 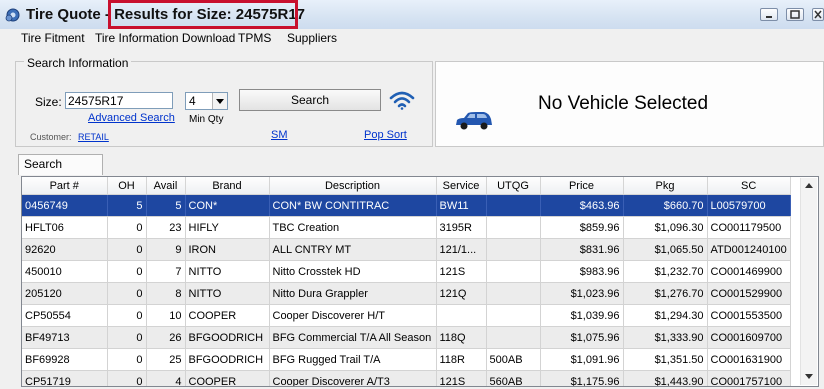 What do you see at coordinates (665, 186) in the screenshot?
I see `column-header-pkg: Pkg` at bounding box center [665, 186].